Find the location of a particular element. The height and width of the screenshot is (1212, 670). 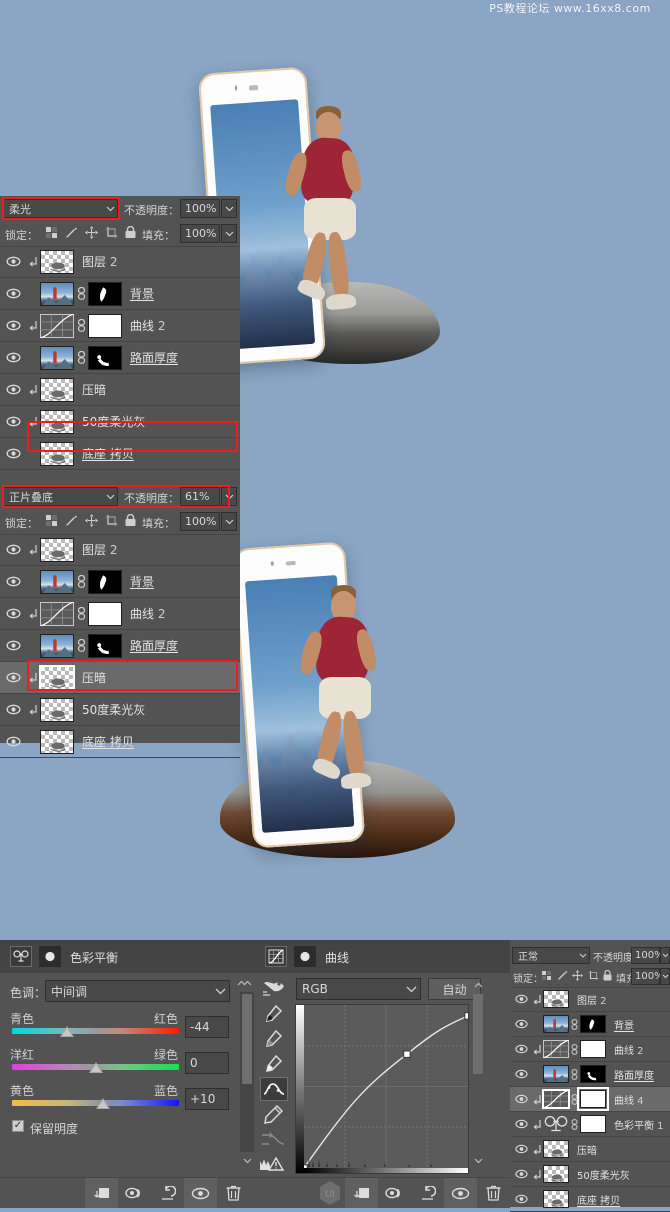

clip-to-layer-button is located at coordinates (361, 1193).